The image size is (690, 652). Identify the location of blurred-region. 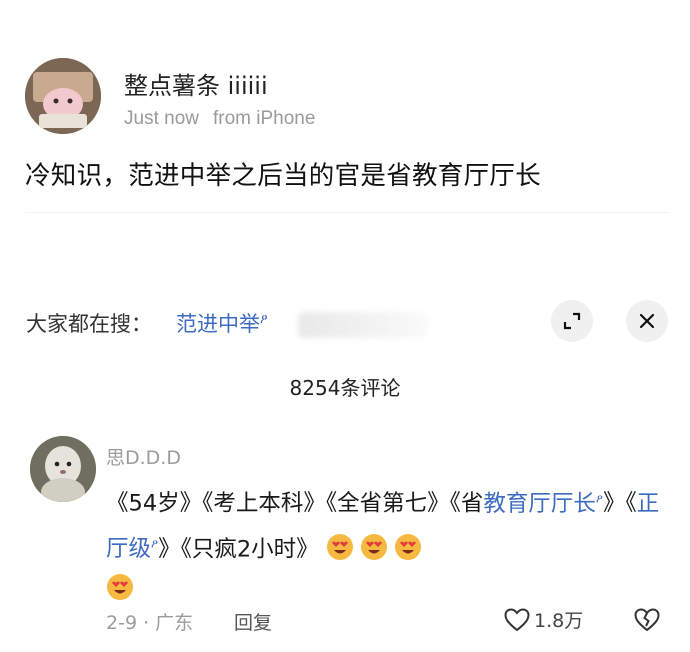
(363, 325).